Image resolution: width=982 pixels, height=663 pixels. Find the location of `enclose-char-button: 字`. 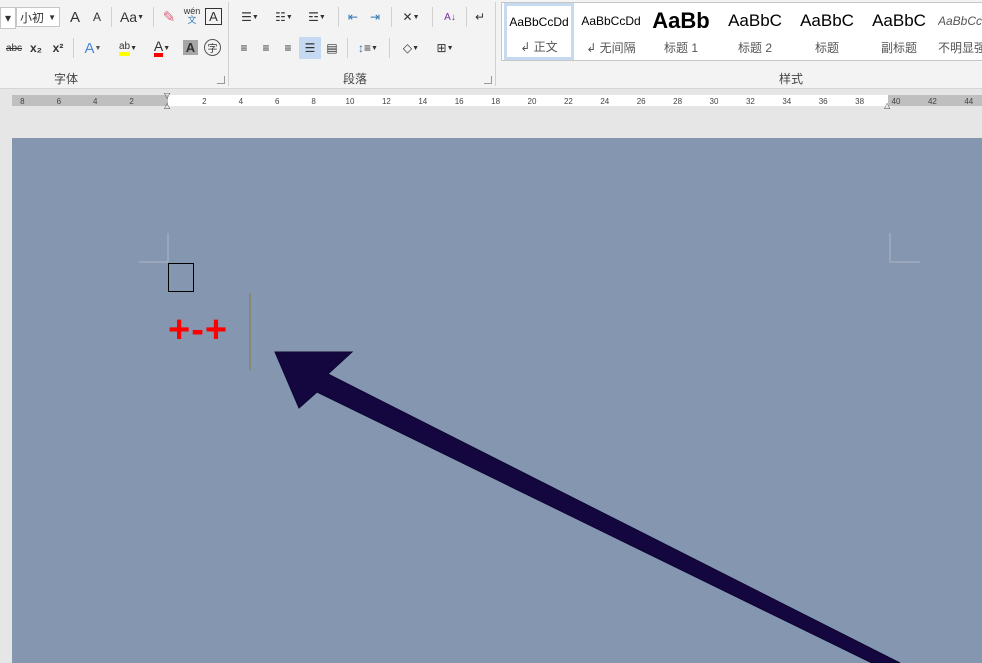

enclose-char-button: 字 is located at coordinates (212, 47).